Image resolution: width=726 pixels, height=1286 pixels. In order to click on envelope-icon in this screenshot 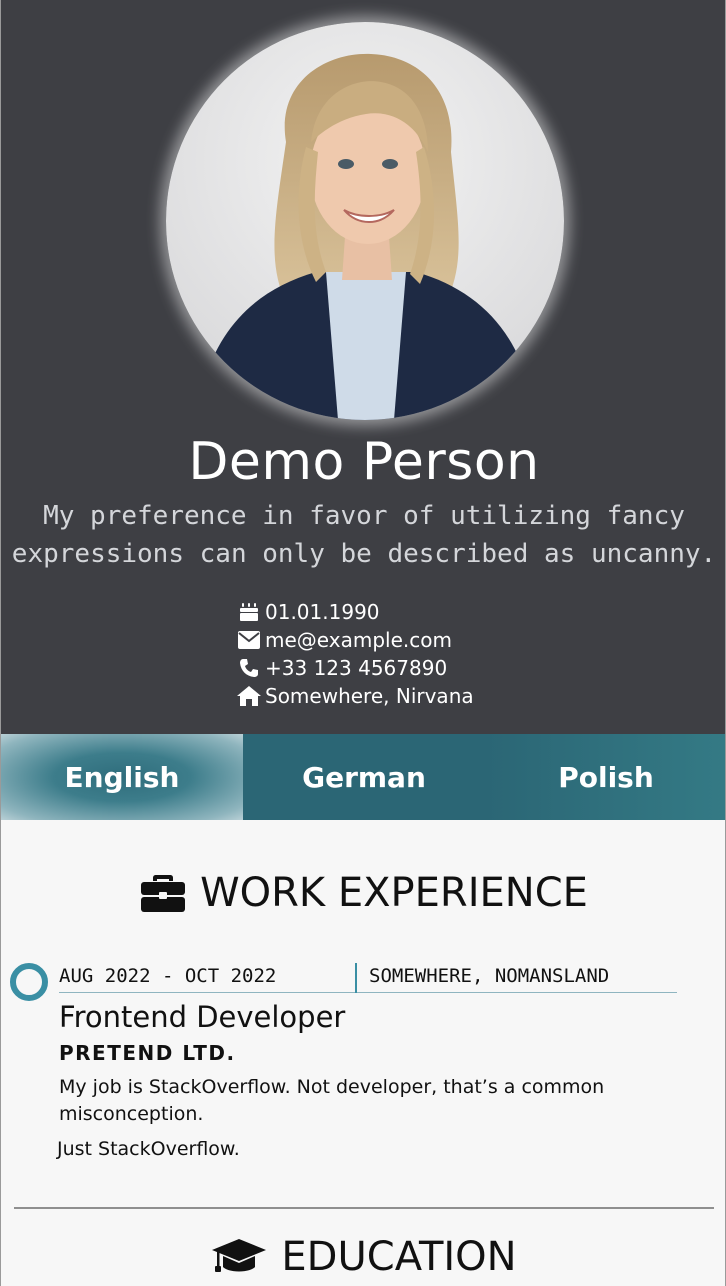, I will do `click(249, 640)`.